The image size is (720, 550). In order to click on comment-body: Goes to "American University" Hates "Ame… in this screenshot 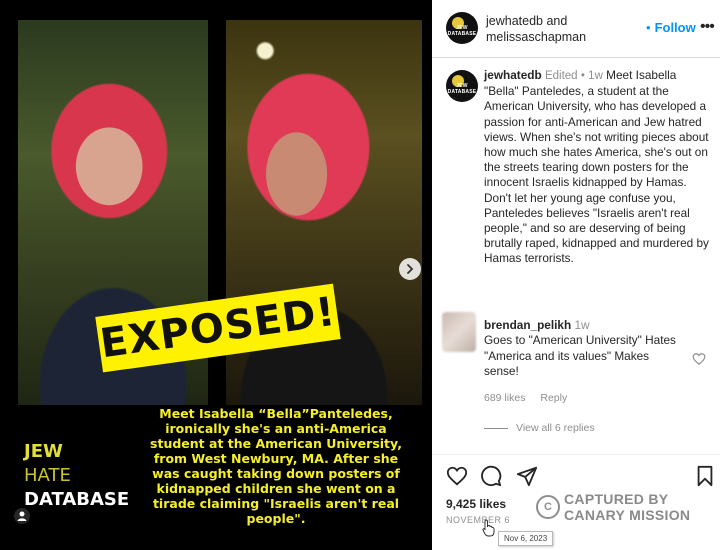, I will do `click(580, 356)`.